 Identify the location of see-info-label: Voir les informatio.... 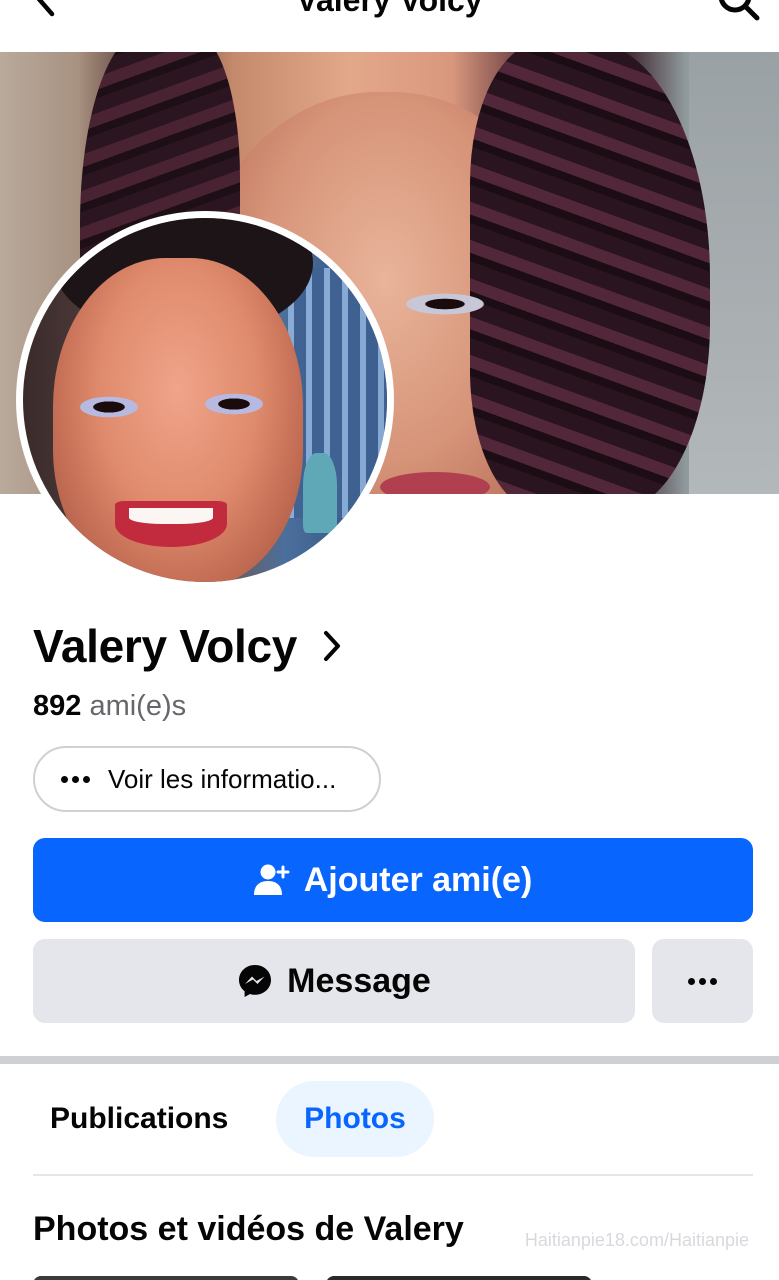
(222, 778).